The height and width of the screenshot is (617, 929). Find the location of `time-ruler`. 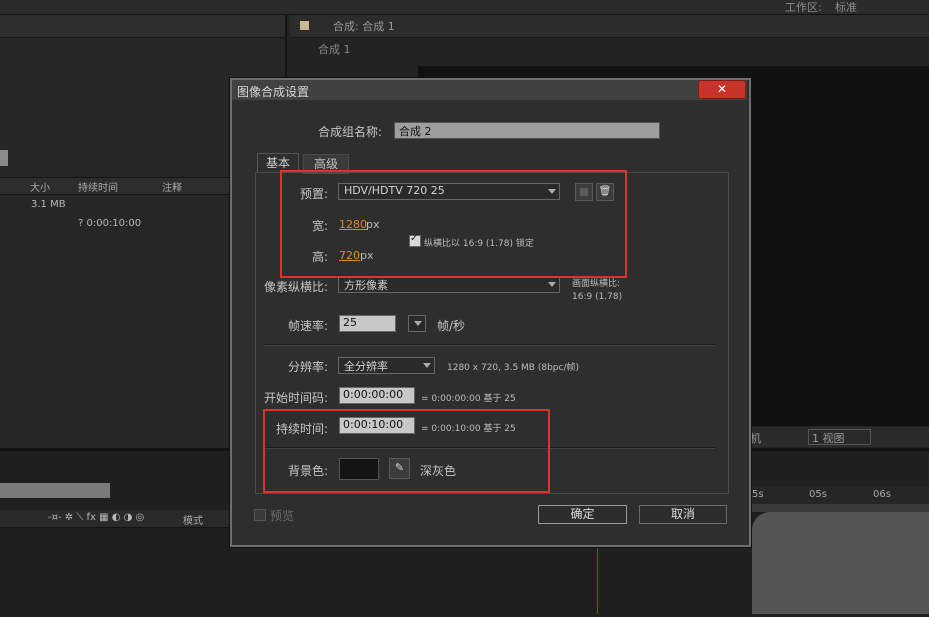

time-ruler is located at coordinates (839, 495).